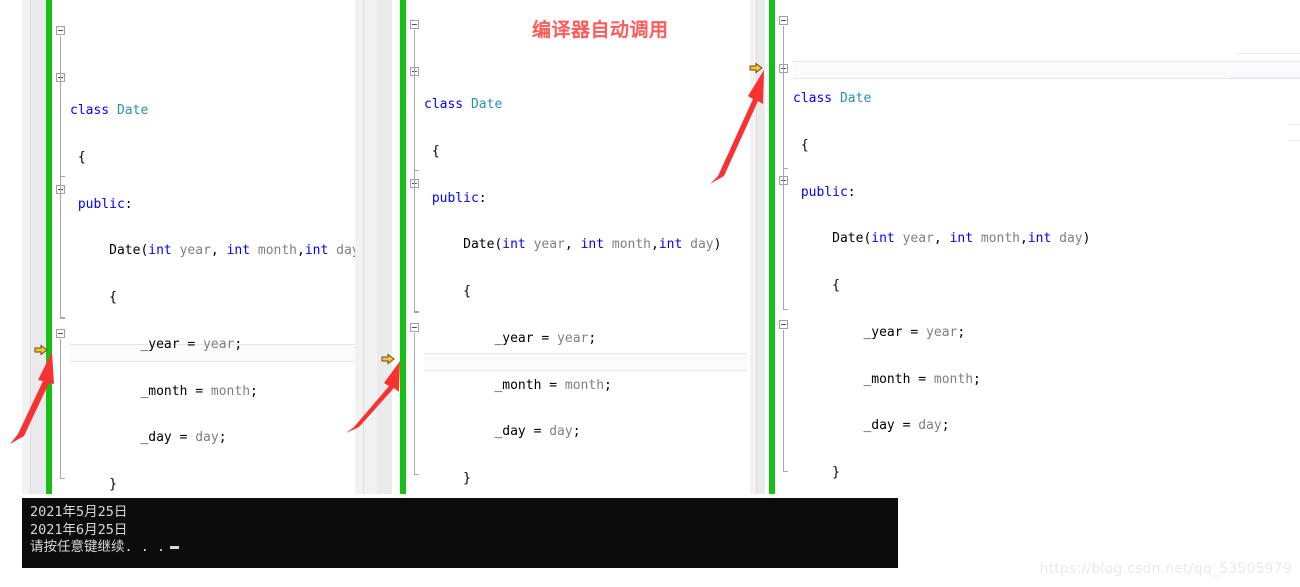 This screenshot has width=1300, height=587. Describe the element at coordinates (175, 547) in the screenshot. I see `console-cursor` at that location.